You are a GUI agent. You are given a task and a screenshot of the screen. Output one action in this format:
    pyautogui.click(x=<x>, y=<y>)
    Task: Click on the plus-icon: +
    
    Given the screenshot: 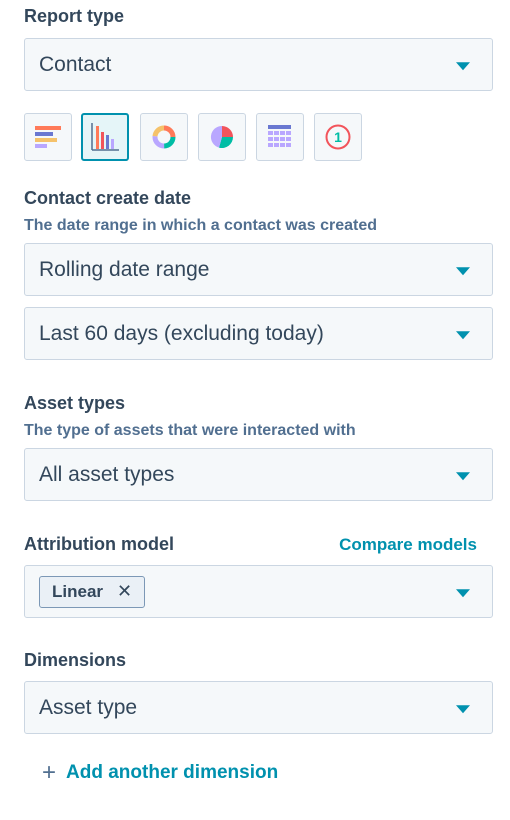 What is the action you would take?
    pyautogui.click(x=49, y=772)
    